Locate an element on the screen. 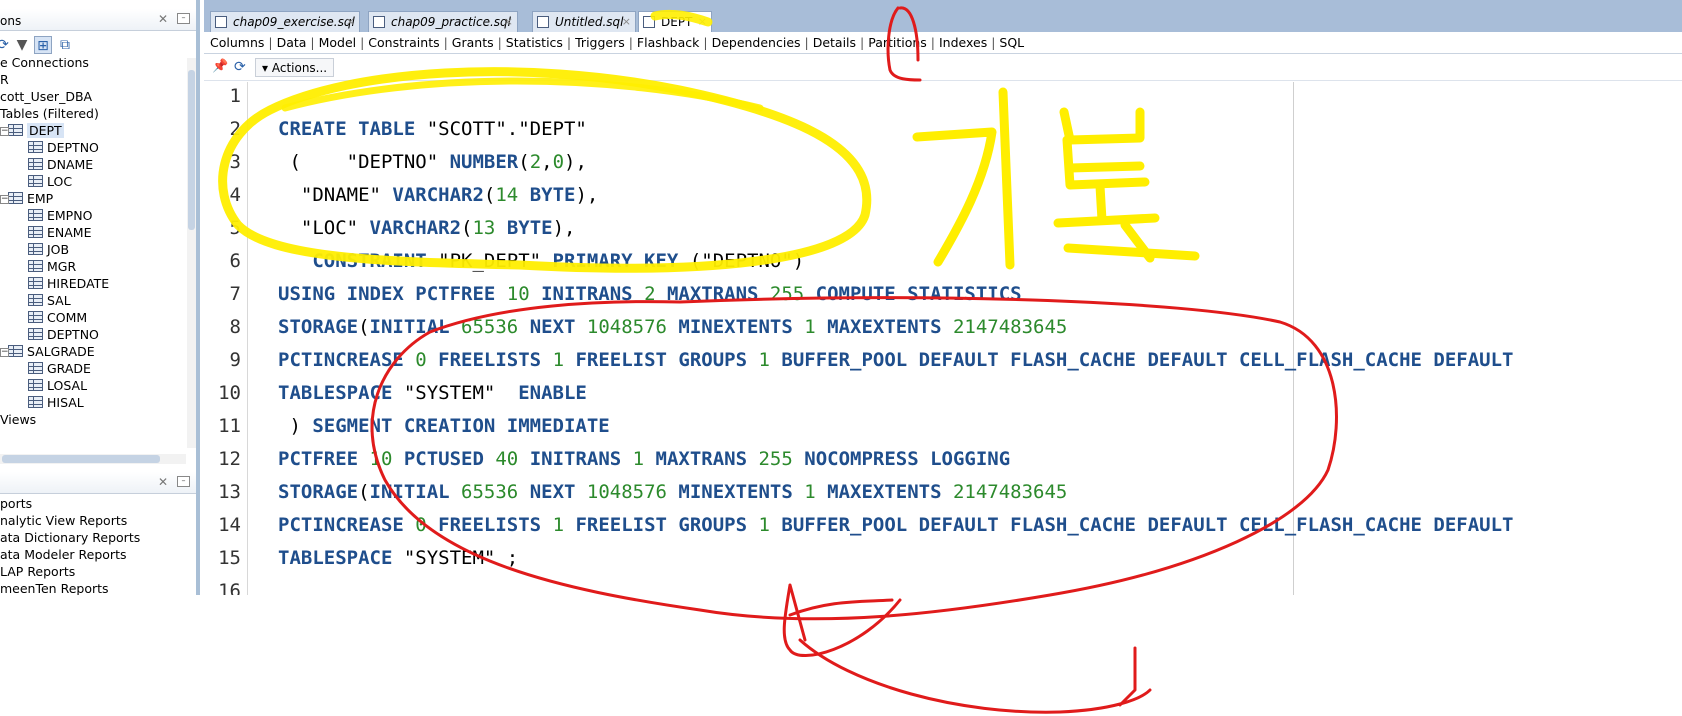 The image size is (1682, 716). tree-item-label: DEPT is located at coordinates (45, 130).